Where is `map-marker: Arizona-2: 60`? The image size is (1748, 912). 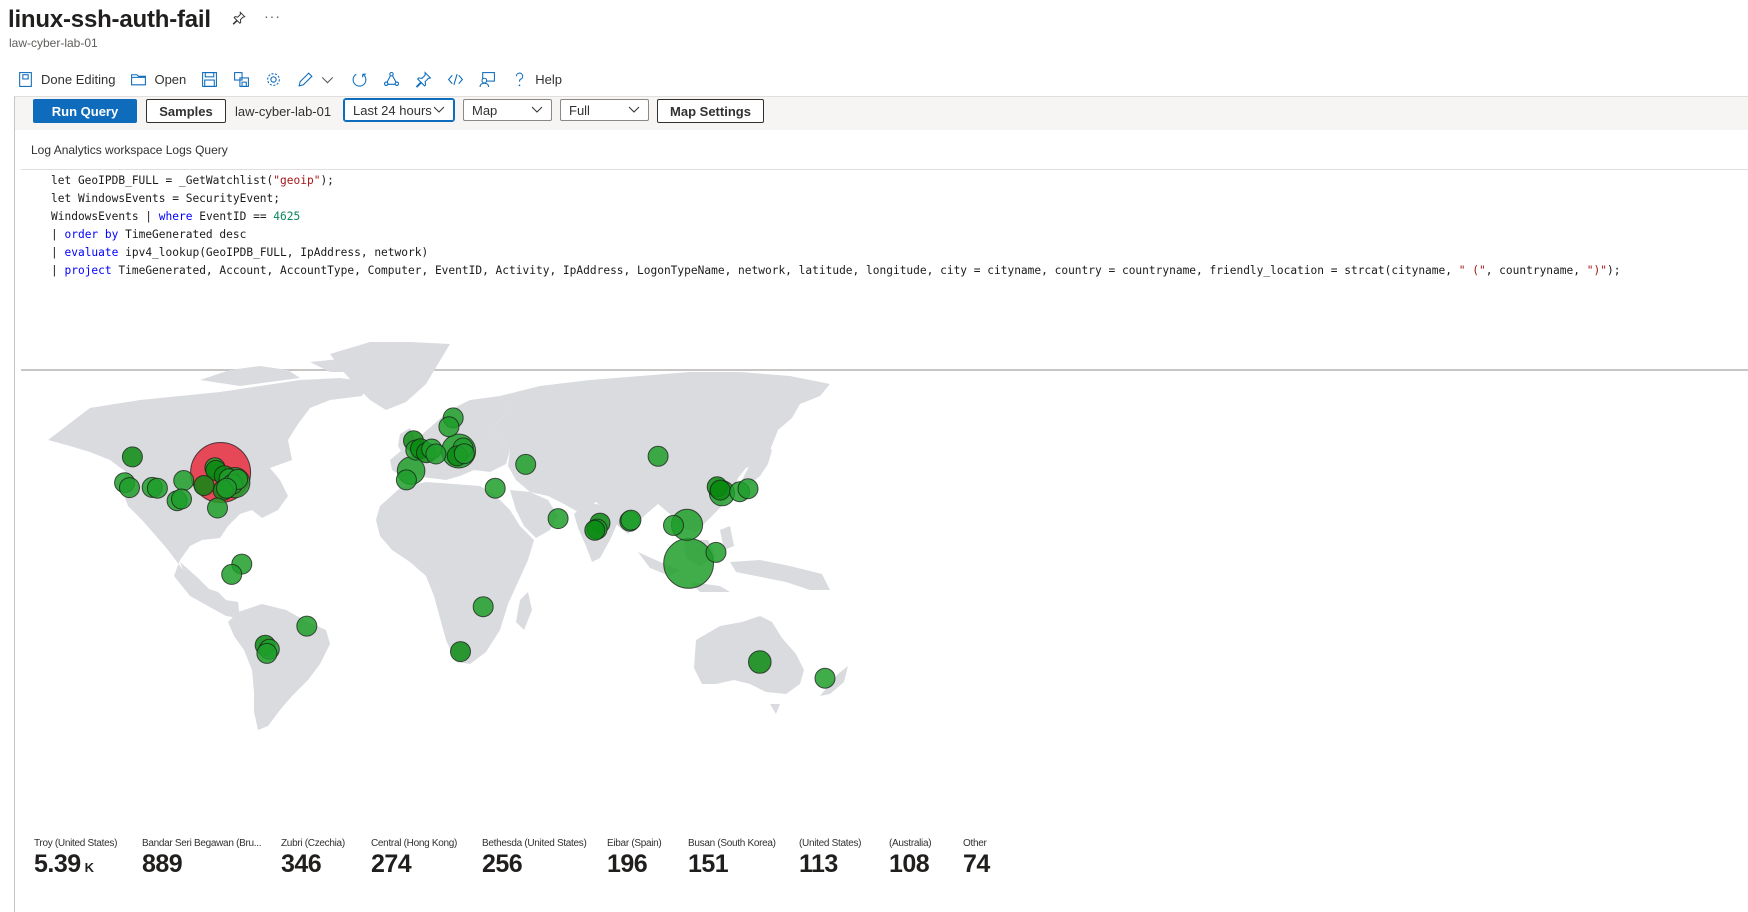
map-marker: Arizona-2: 60 is located at coordinates (157, 488).